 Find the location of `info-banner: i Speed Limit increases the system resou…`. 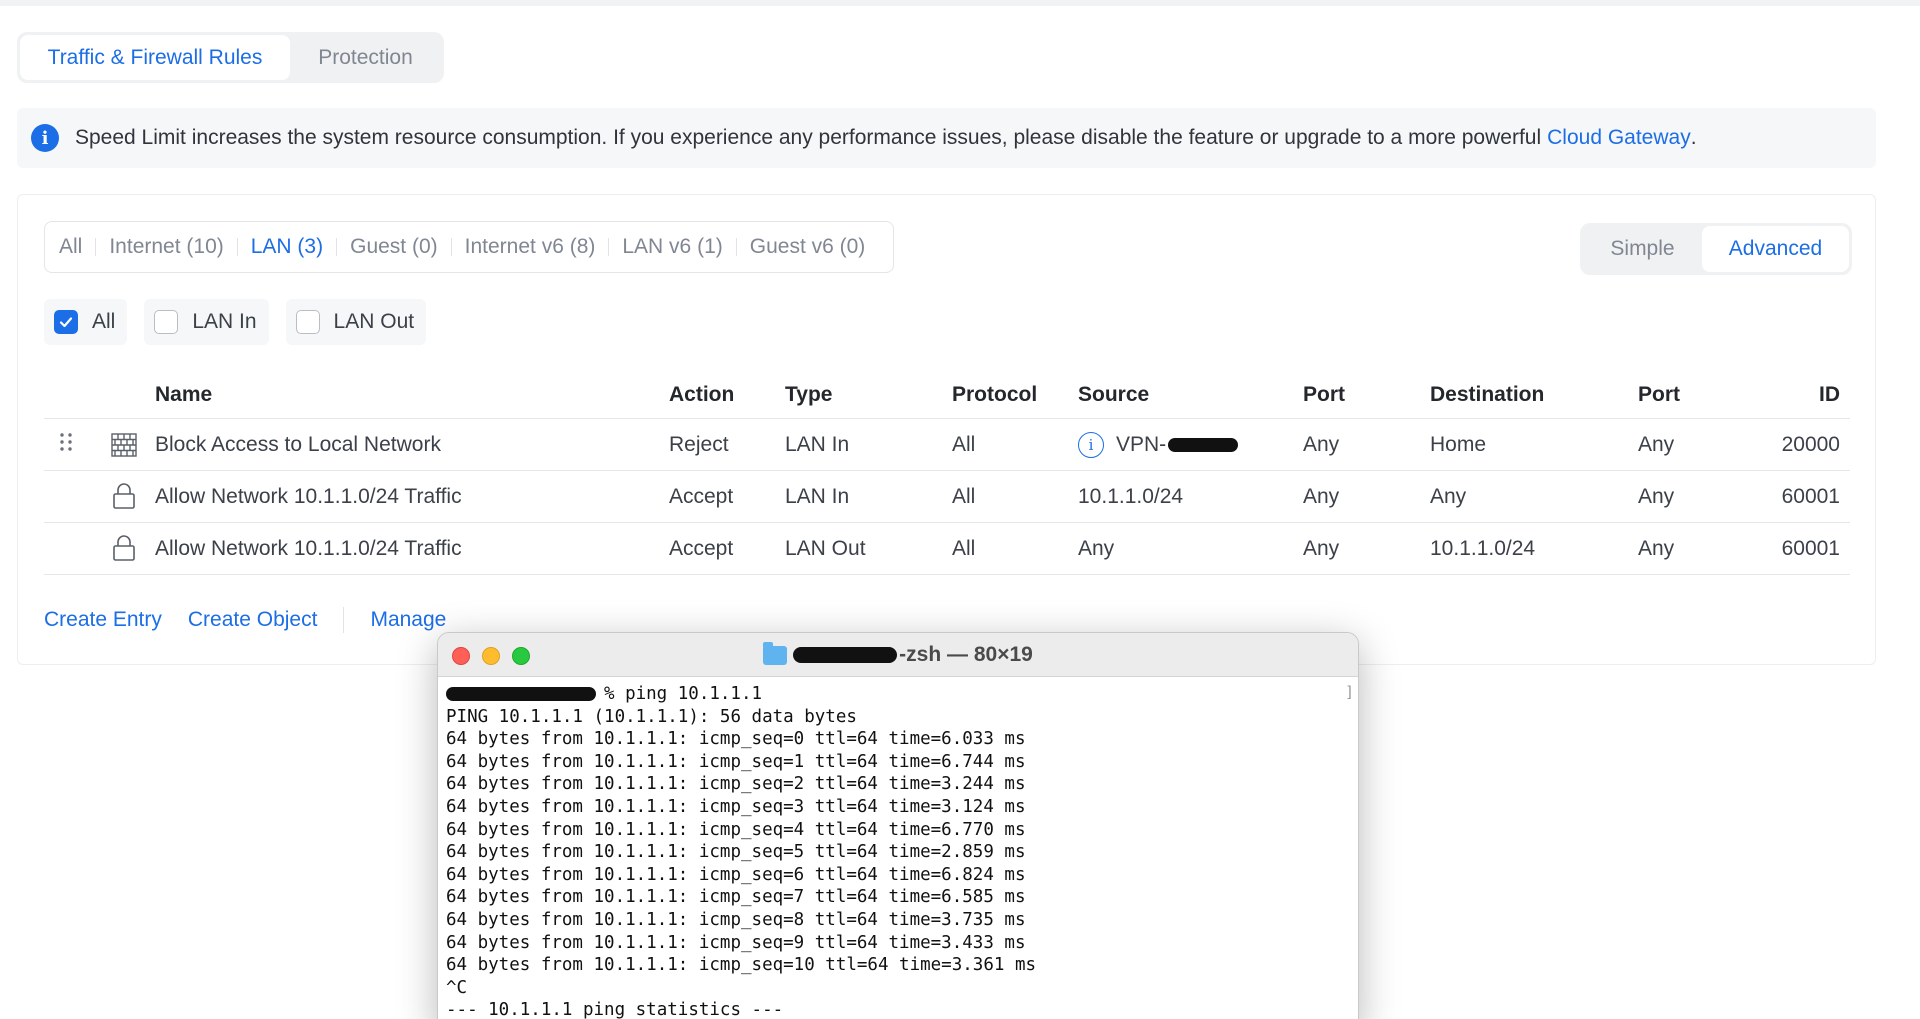

info-banner: i Speed Limit increases the system resou… is located at coordinates (946, 138).